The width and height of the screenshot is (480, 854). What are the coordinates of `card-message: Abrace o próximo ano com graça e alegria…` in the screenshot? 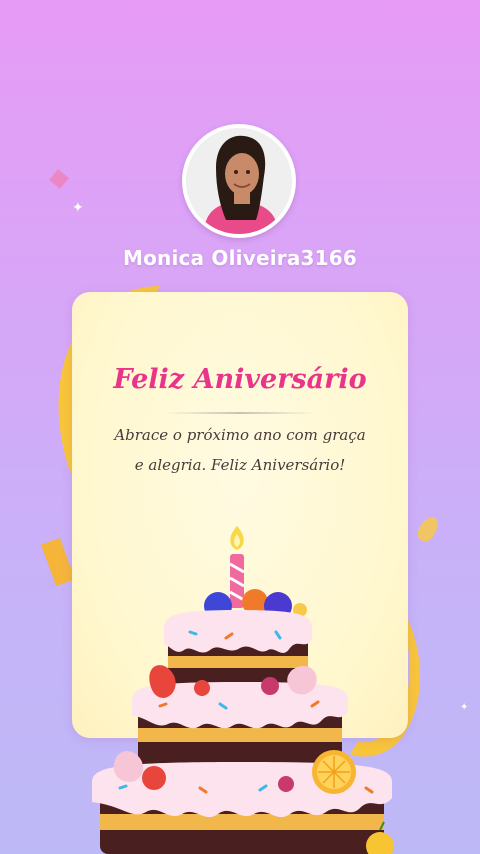 It's located at (240, 450).